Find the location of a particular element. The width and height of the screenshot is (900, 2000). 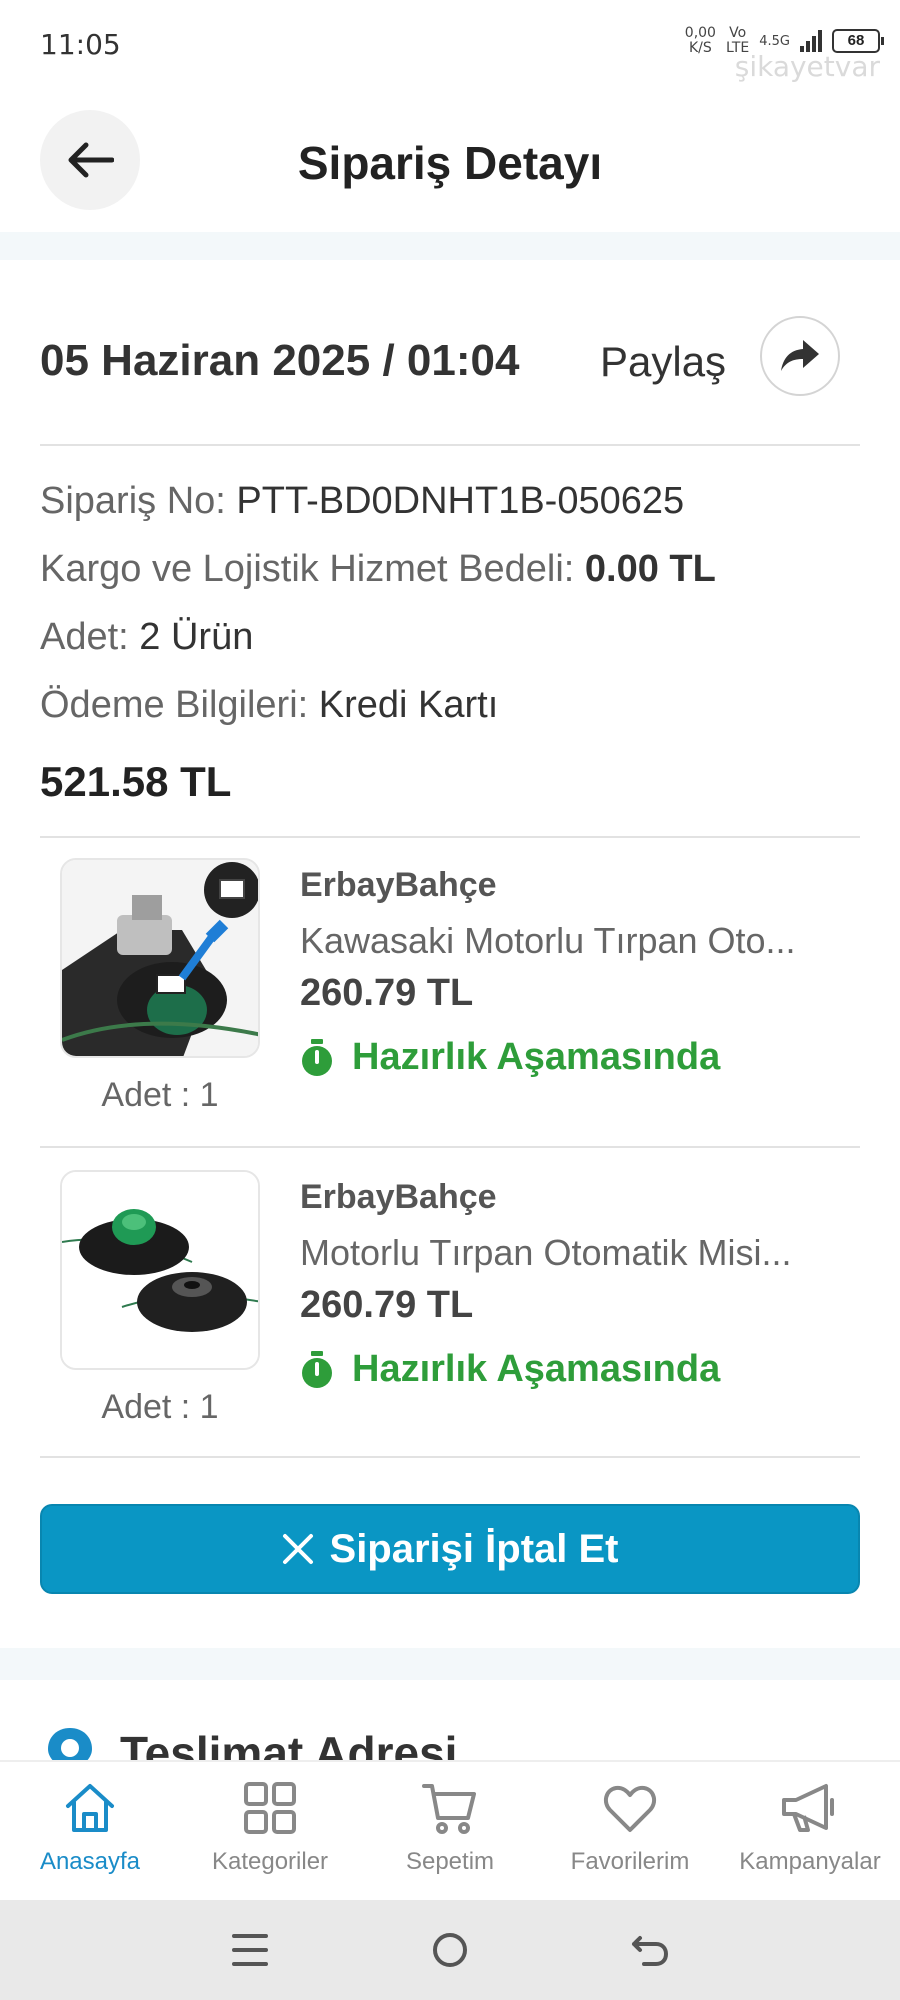

nav-campaigns: Kampanyalar is located at coordinates (810, 1831).